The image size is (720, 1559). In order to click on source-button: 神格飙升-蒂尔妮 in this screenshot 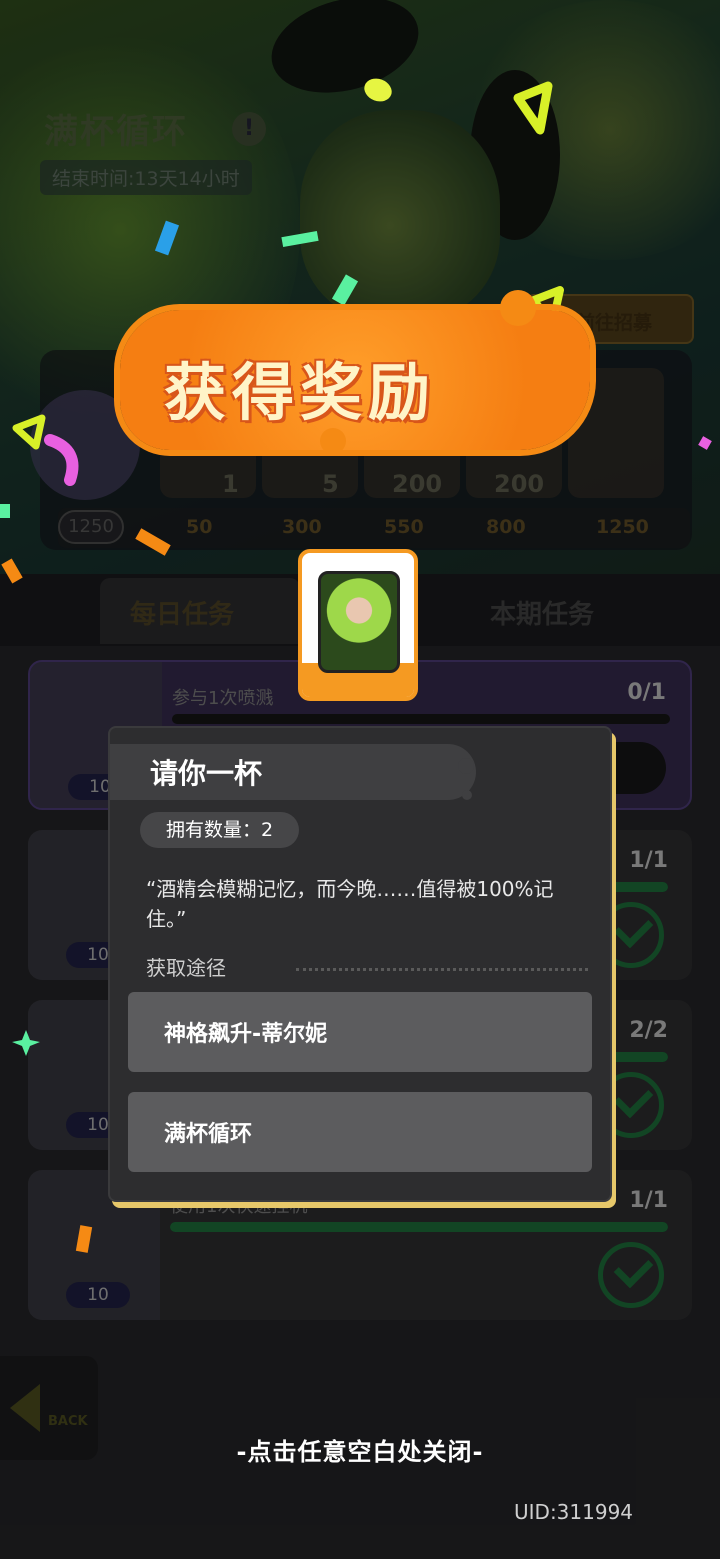, I will do `click(360, 1032)`.